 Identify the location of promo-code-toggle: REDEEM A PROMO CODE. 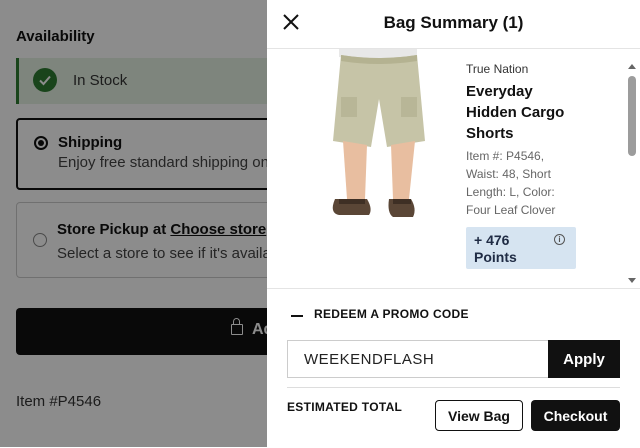
(397, 315).